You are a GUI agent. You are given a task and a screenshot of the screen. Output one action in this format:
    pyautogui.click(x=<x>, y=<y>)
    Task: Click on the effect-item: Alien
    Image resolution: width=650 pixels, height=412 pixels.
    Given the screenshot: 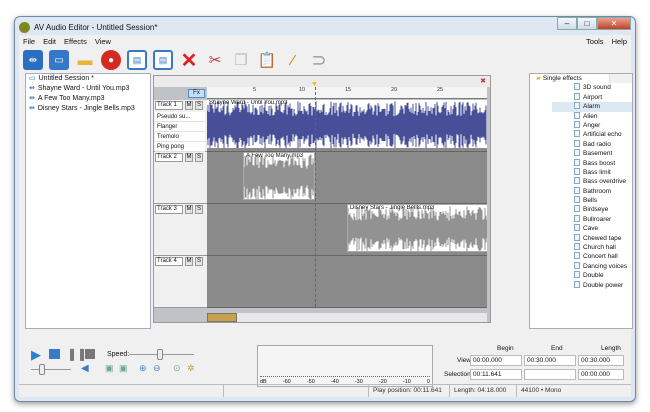 What is the action you would take?
    pyautogui.click(x=592, y=116)
    